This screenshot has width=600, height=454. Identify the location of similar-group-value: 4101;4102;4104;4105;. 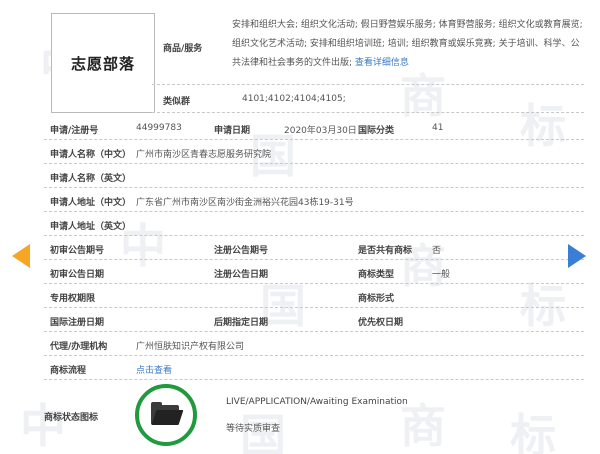
(294, 99).